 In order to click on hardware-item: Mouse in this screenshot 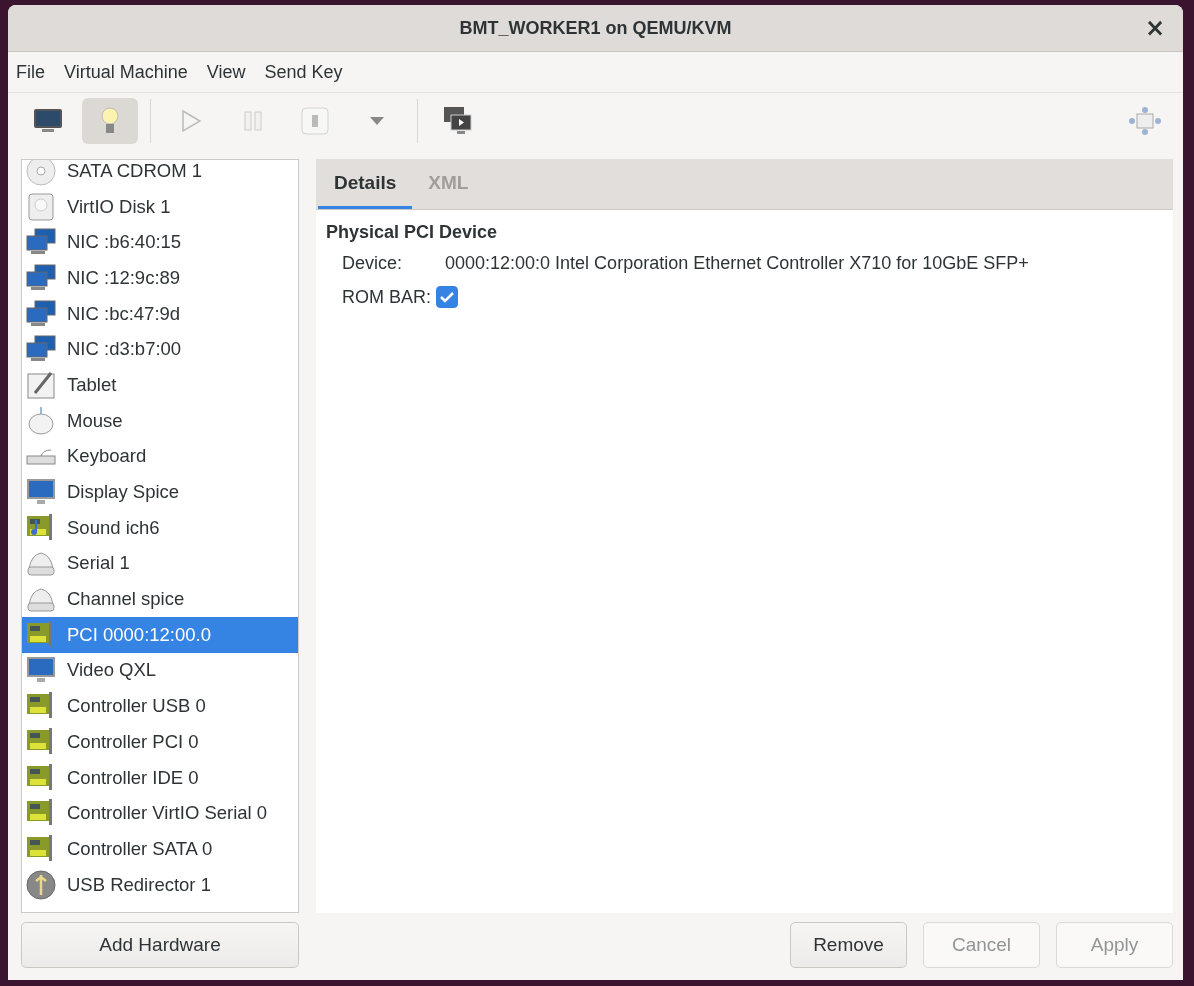, I will do `click(160, 420)`.